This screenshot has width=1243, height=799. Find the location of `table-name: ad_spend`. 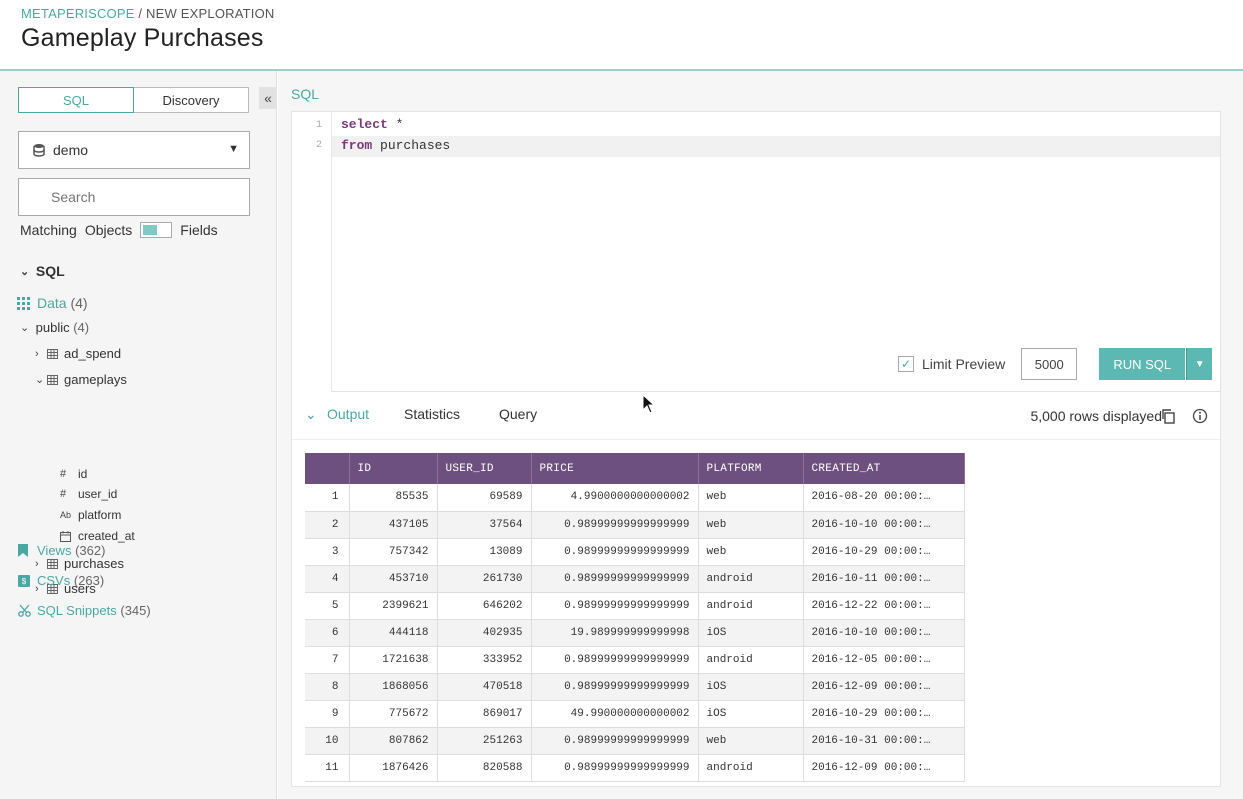

table-name: ad_spend is located at coordinates (93, 353).